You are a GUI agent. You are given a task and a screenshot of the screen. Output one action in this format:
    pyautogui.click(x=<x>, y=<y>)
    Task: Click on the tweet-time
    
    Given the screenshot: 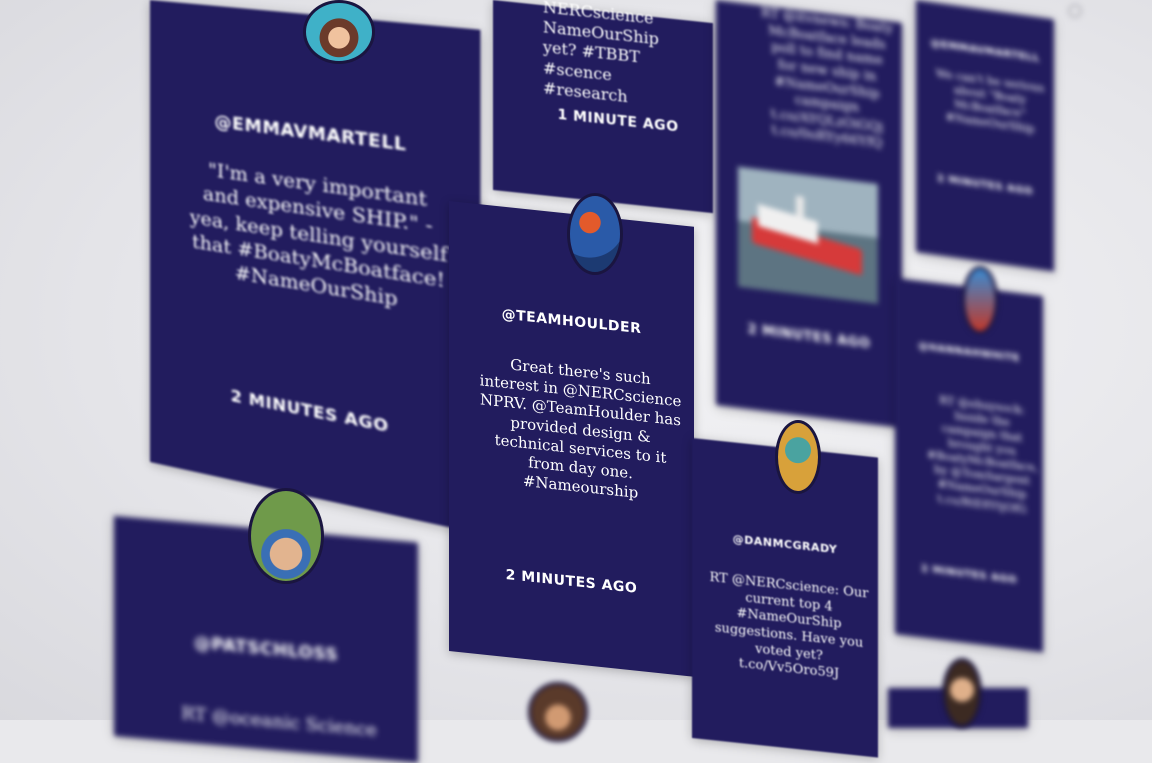 What is the action you would take?
    pyautogui.click(x=785, y=728)
    